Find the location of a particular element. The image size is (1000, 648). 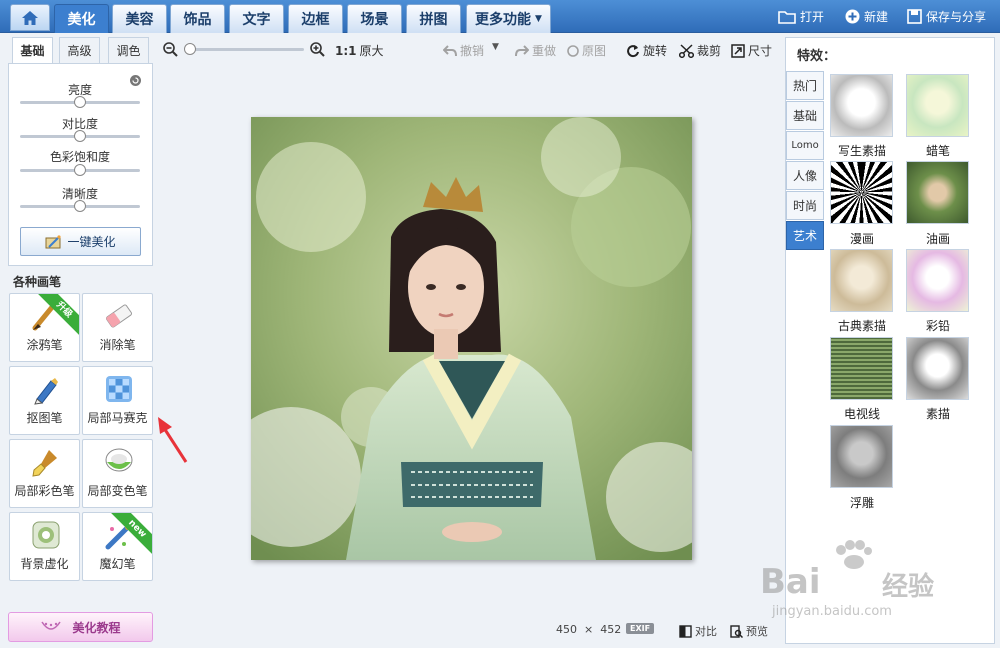

compare-label: 对比 is located at coordinates (706, 631).